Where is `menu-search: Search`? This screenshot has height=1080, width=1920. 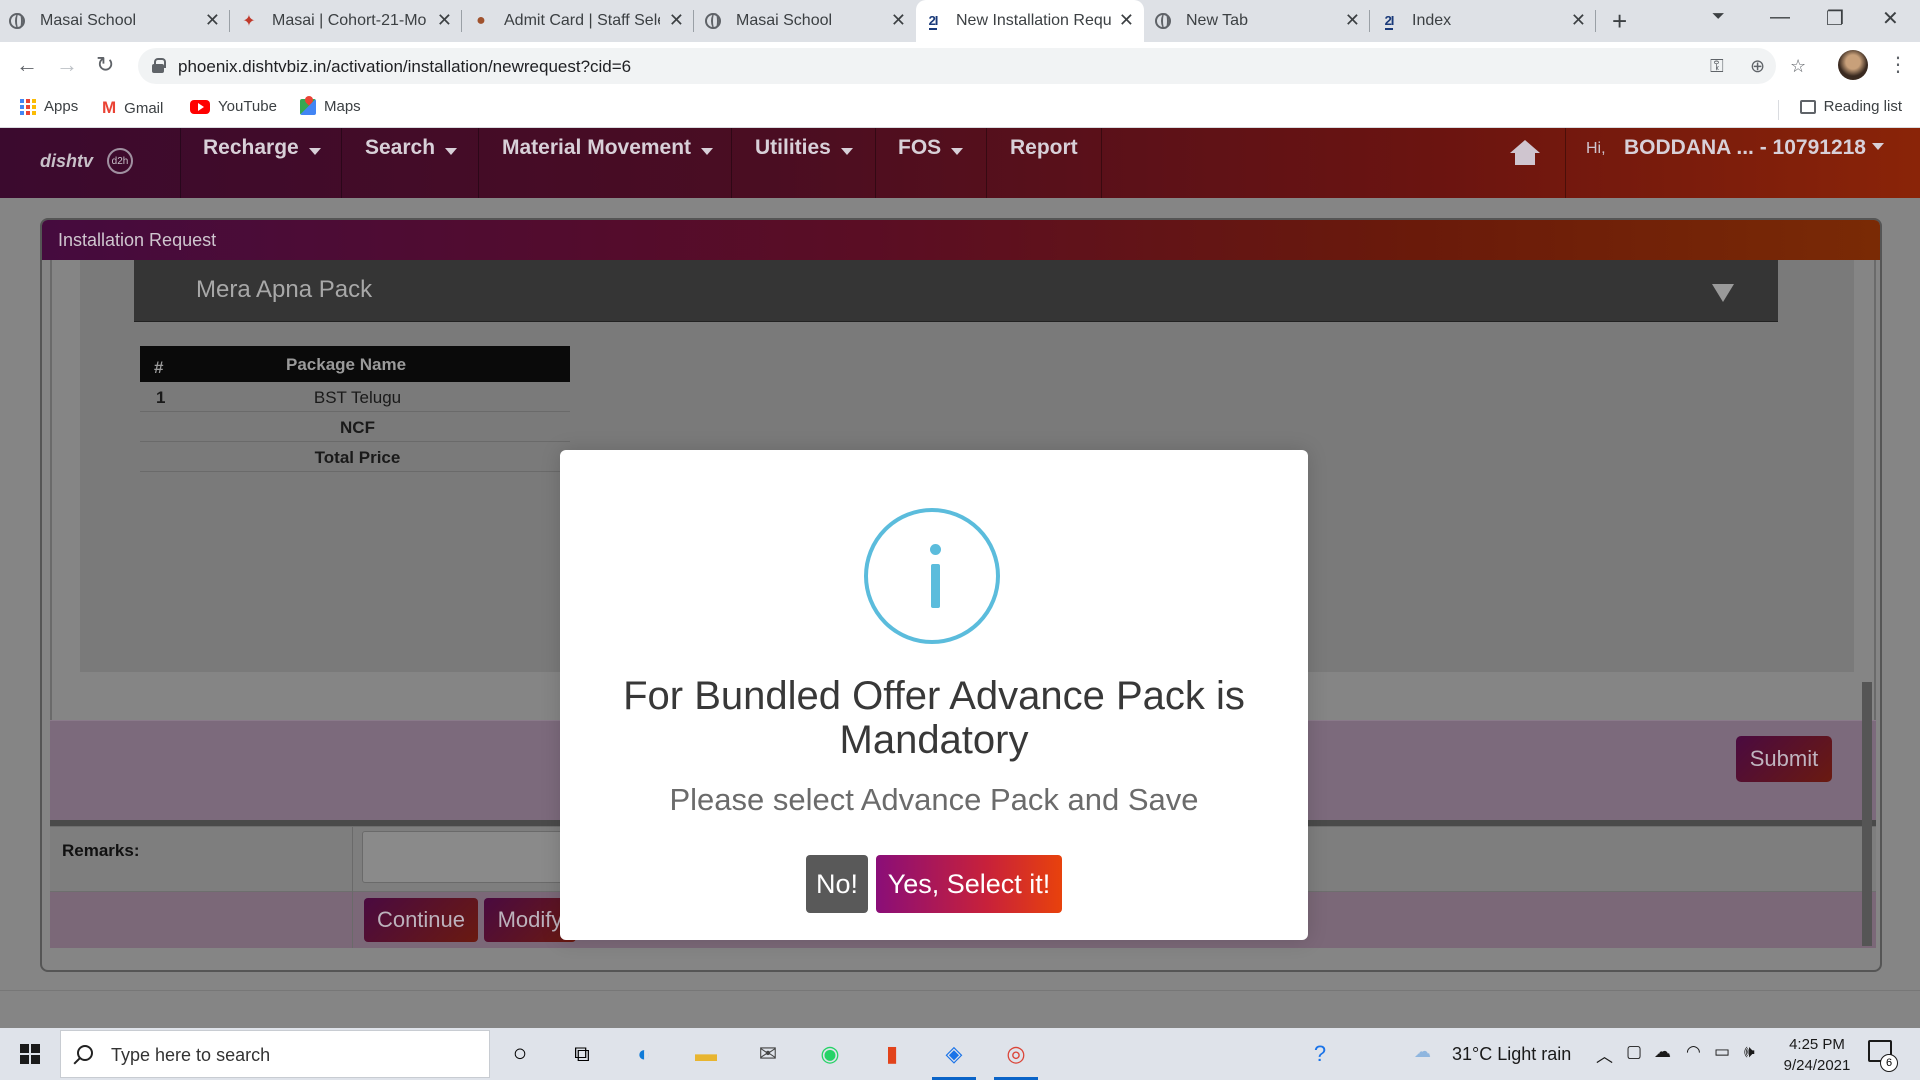 menu-search: Search is located at coordinates (411, 163).